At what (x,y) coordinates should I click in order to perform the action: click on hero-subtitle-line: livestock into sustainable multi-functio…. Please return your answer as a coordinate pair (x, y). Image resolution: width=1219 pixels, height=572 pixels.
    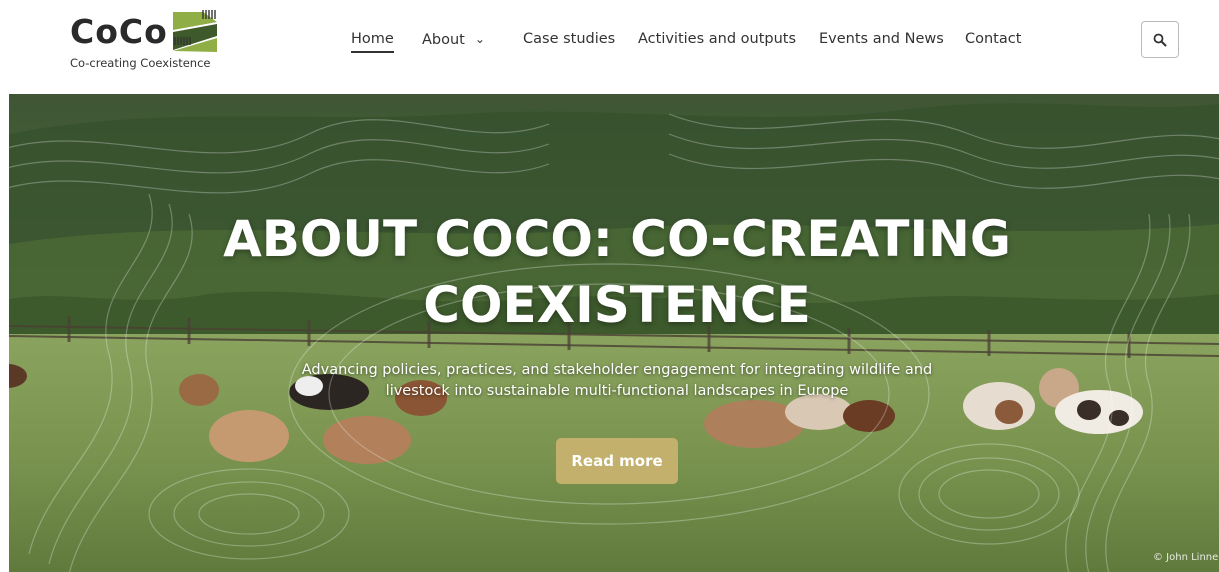
    Looking at the image, I should click on (617, 391).